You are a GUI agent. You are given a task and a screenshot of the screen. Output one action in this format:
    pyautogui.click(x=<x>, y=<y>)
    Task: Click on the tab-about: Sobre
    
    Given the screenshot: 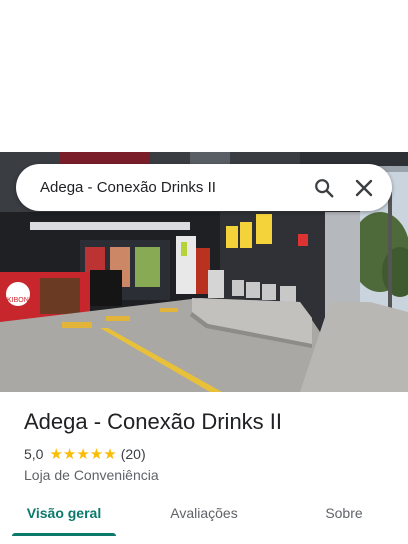 What is the action you would take?
    pyautogui.click(x=344, y=516)
    